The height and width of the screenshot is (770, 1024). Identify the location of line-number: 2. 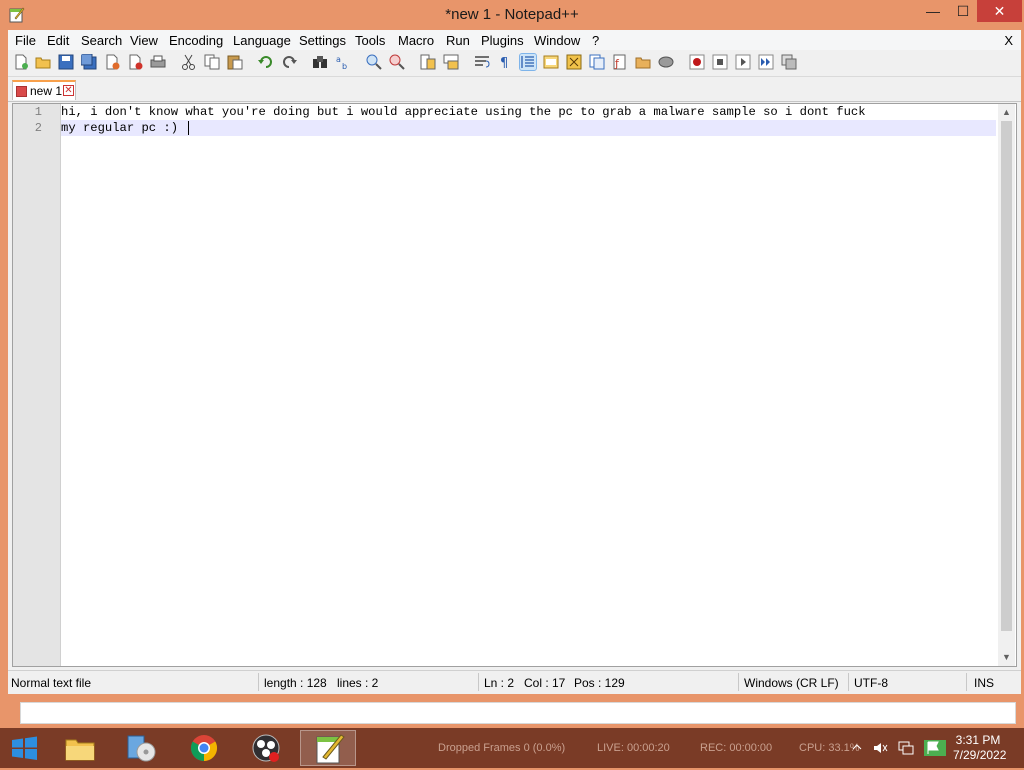
(38, 128).